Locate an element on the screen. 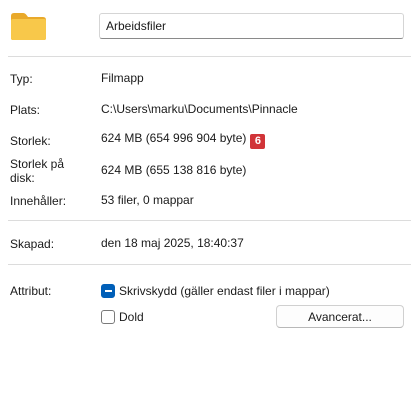 The height and width of the screenshot is (397, 419). type-label: Typ: is located at coordinates (21, 79).